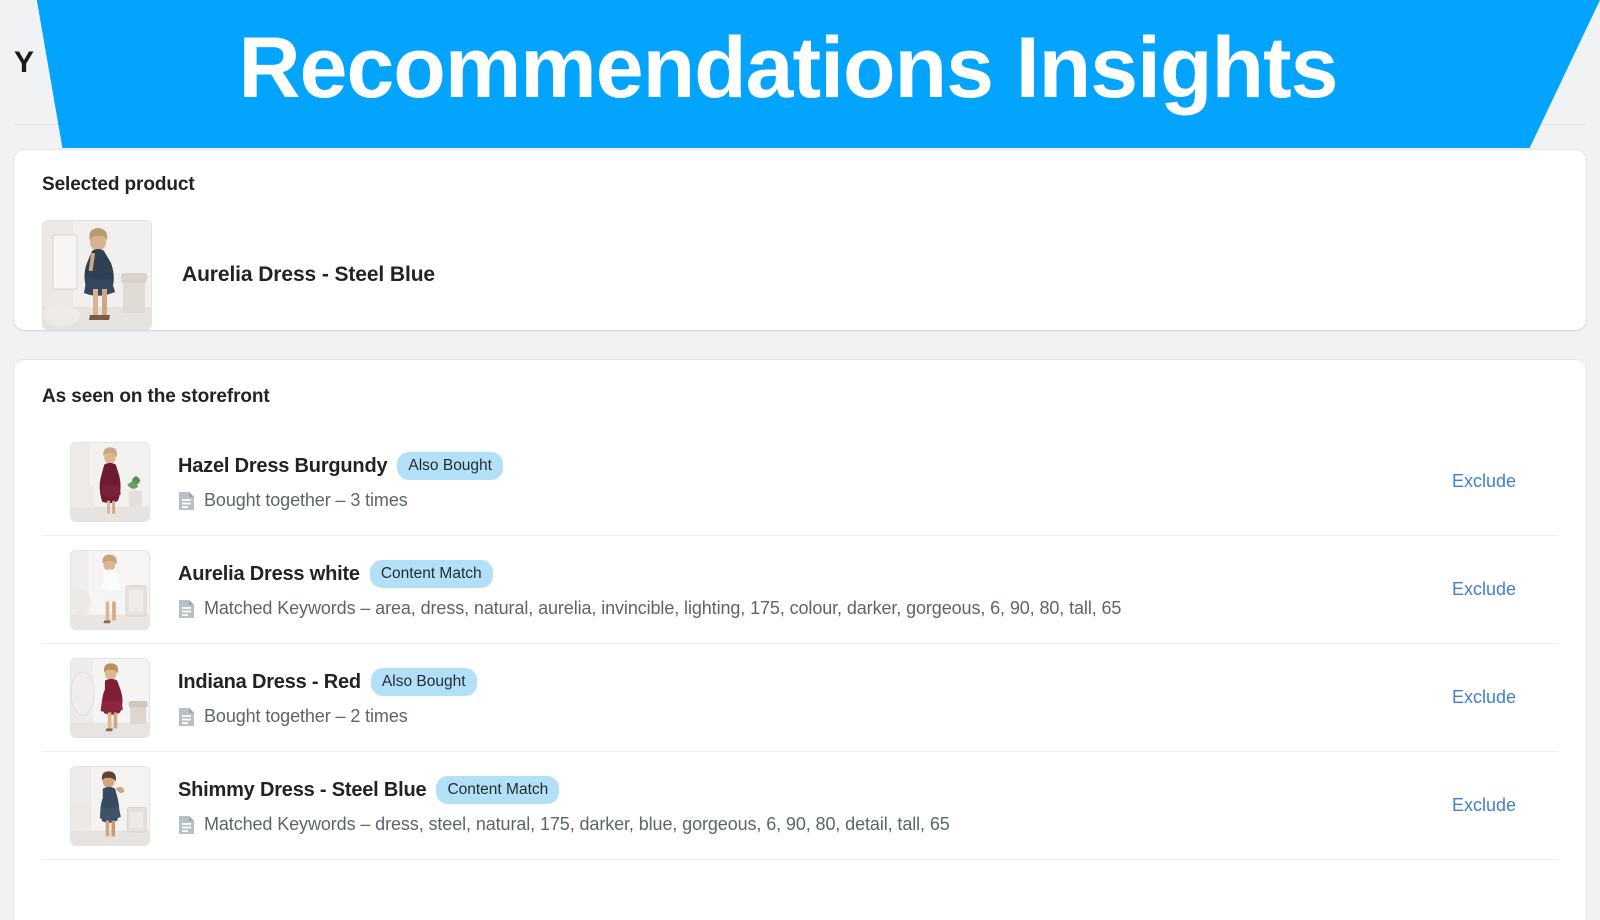  What do you see at coordinates (815, 790) in the screenshot?
I see `product-title-line: Shimmy Dress - Steel Blue Content Match` at bounding box center [815, 790].